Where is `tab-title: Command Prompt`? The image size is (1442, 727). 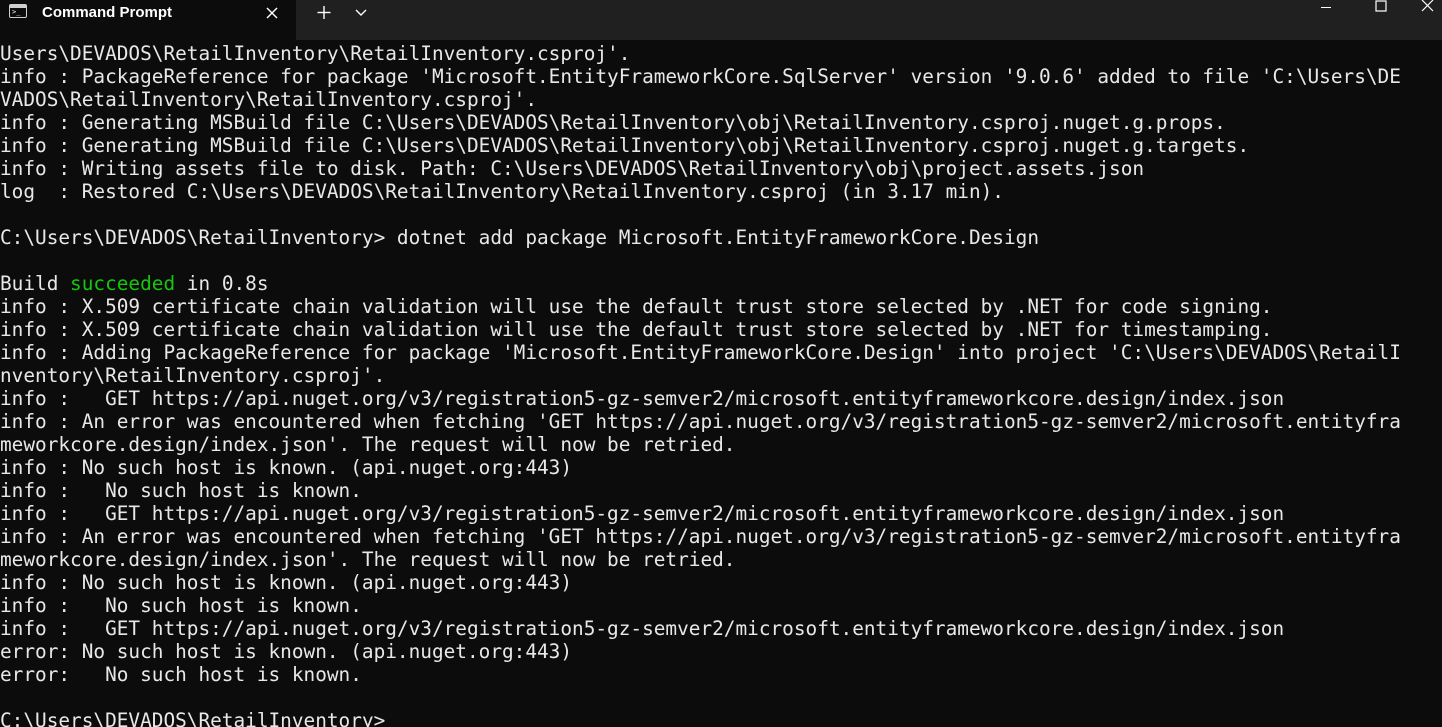
tab-title: Command Prompt is located at coordinates (107, 12).